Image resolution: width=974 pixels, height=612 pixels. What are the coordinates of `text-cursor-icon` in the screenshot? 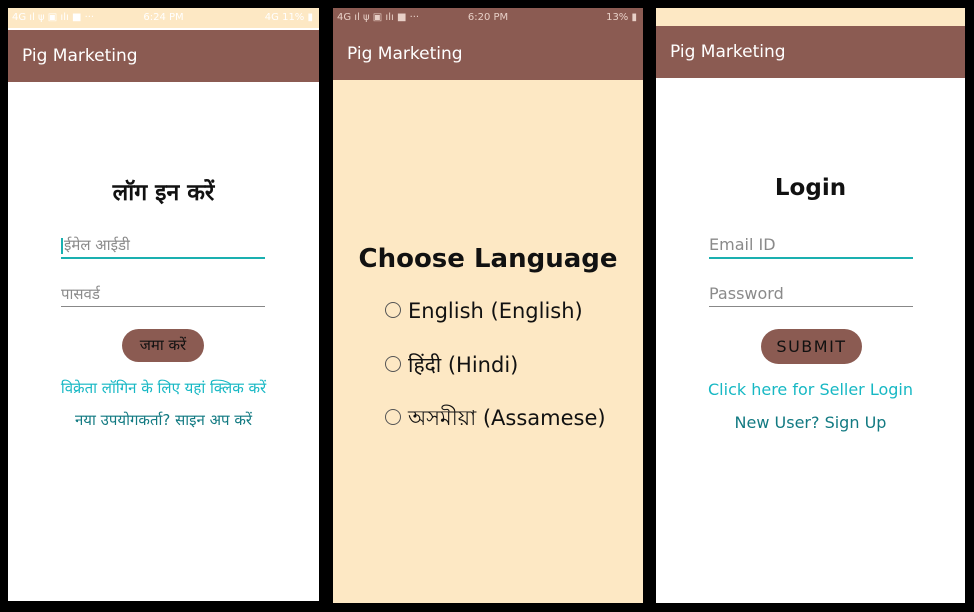 It's located at (62, 245).